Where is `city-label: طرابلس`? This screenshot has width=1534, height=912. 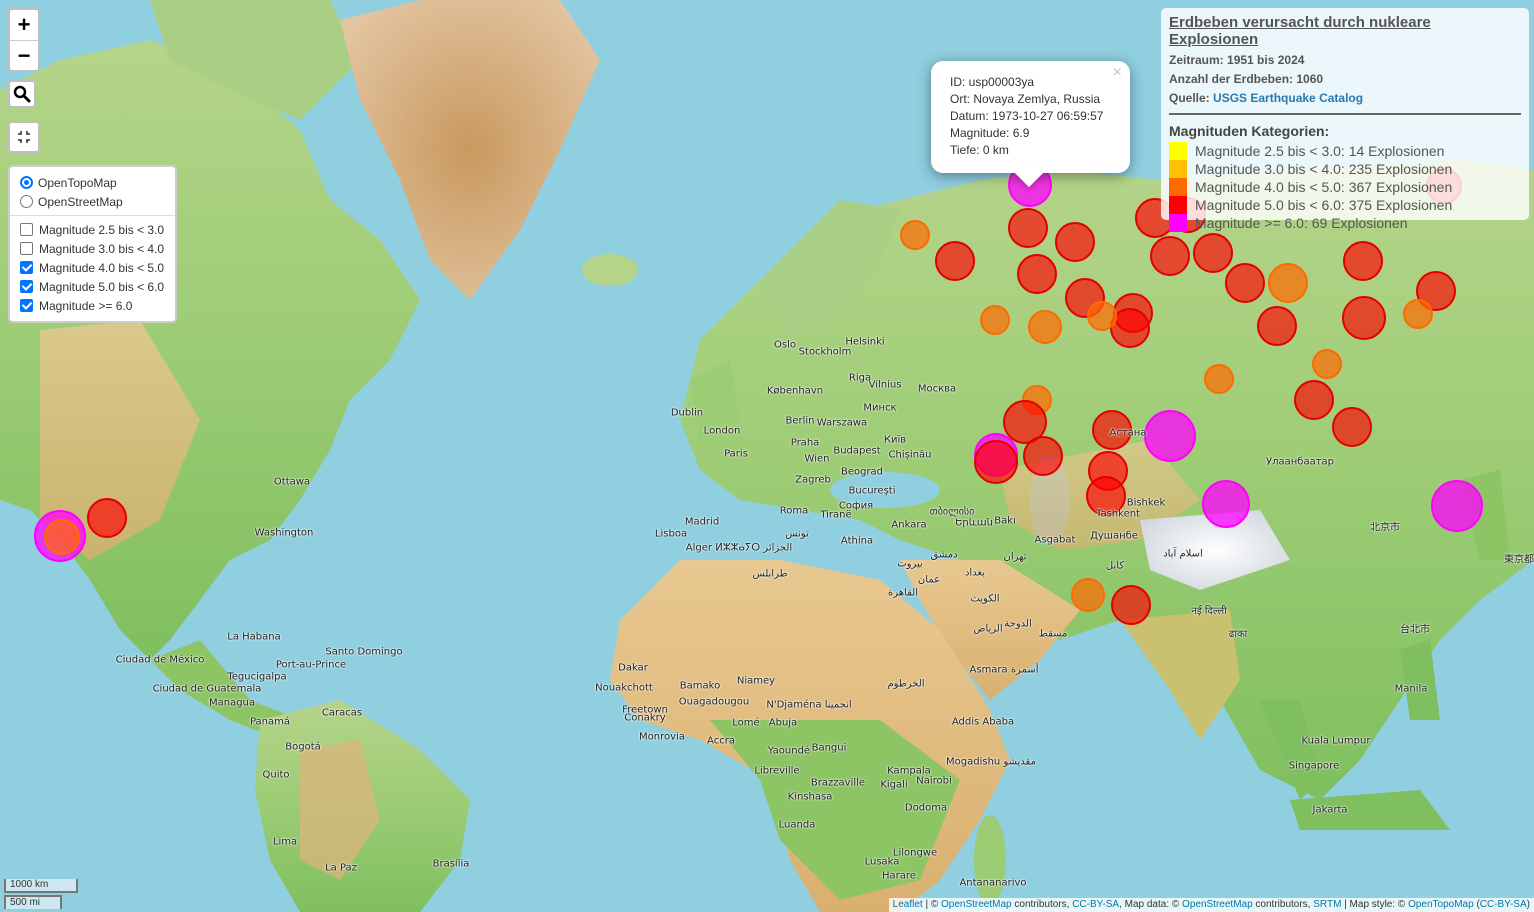
city-label: طرابلس is located at coordinates (770, 574).